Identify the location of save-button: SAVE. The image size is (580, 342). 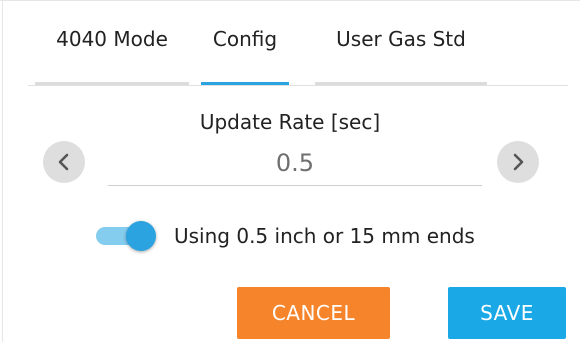
(507, 313).